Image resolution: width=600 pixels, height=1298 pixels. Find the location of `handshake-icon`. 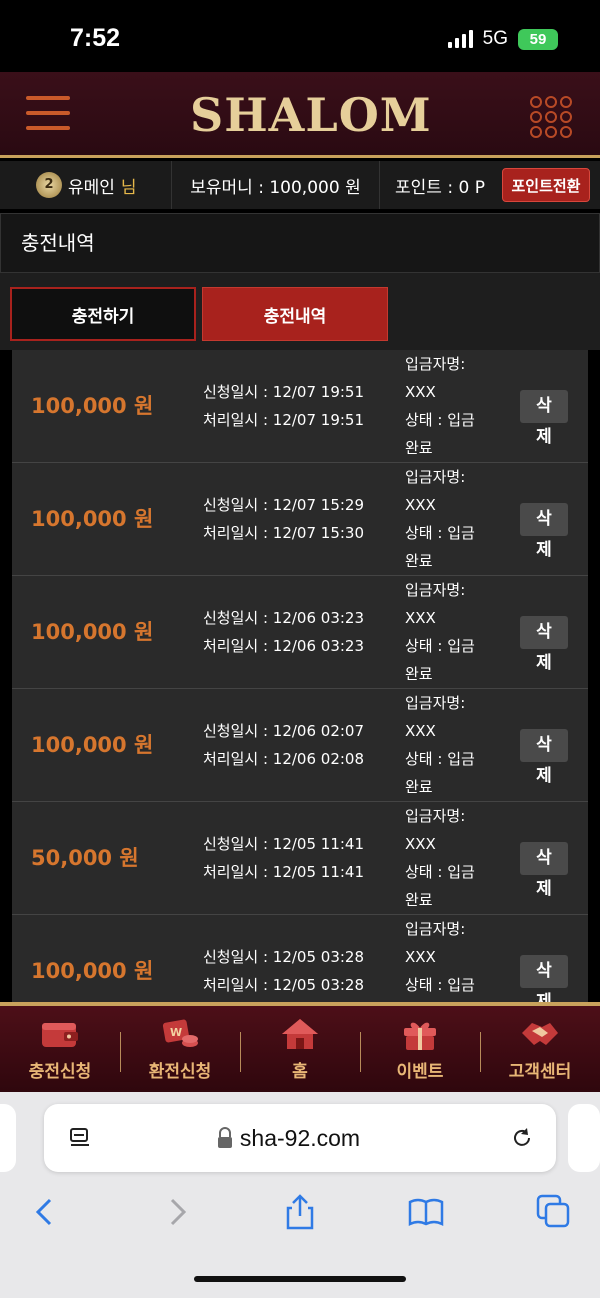

handshake-icon is located at coordinates (540, 1034).